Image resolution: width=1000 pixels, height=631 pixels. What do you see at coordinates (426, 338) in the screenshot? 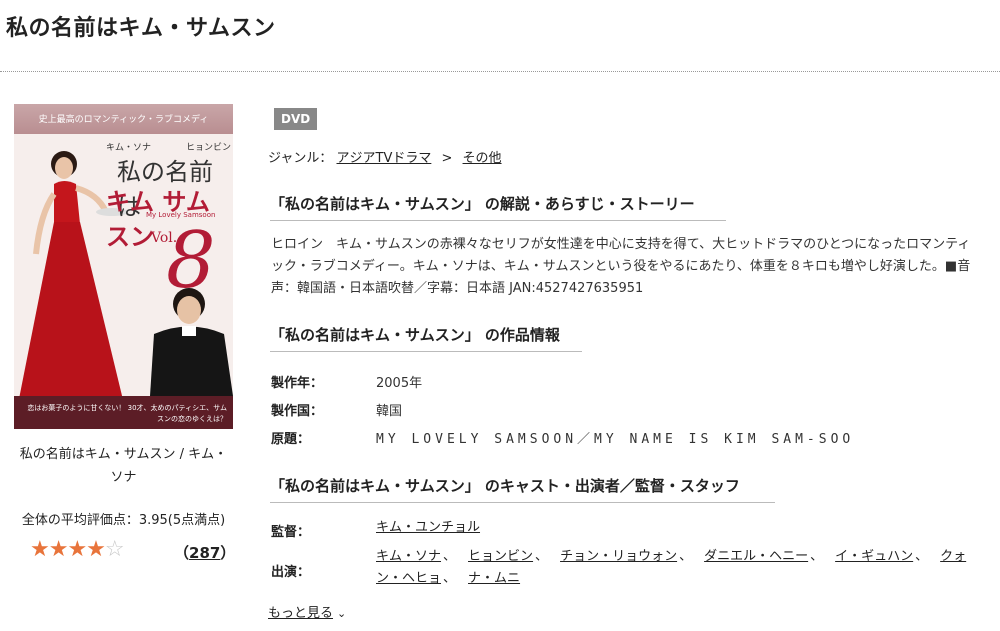
I see `work-info-heading: 「私の名前はキム・サムスン」 の作品情報` at bounding box center [426, 338].